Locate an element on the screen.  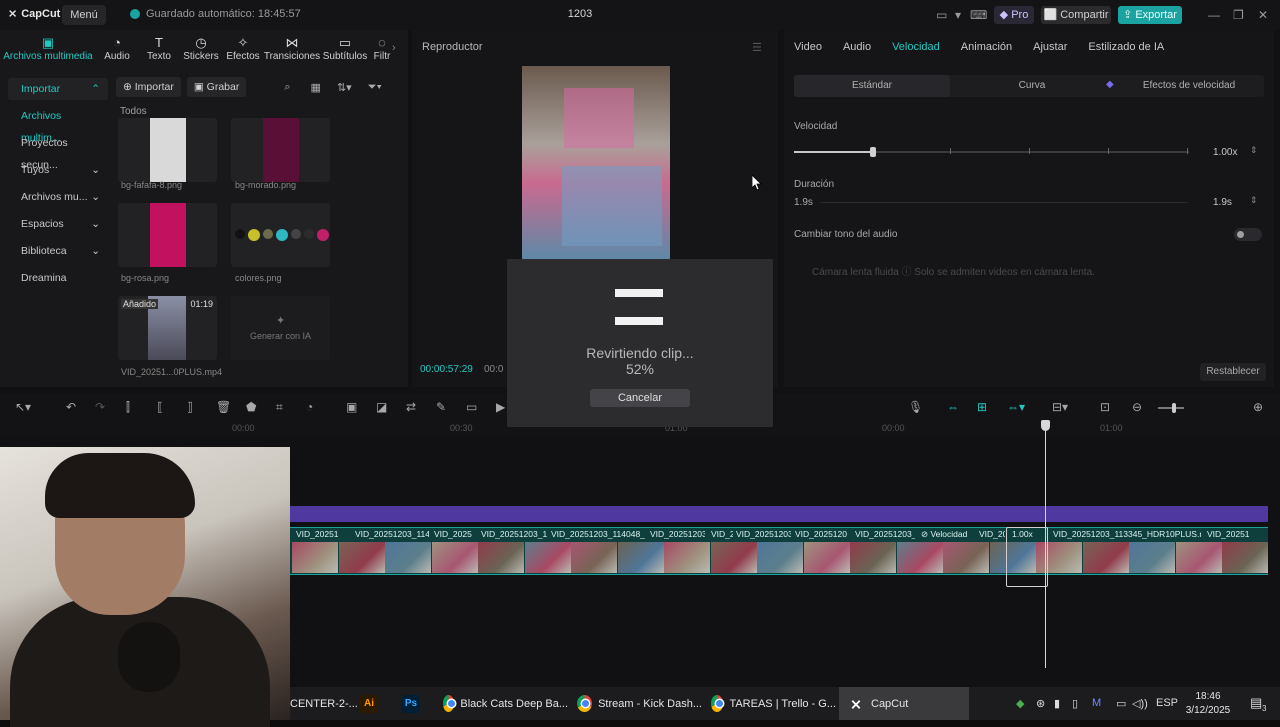
crop-icon: ⌗ is located at coordinates (279, 407).